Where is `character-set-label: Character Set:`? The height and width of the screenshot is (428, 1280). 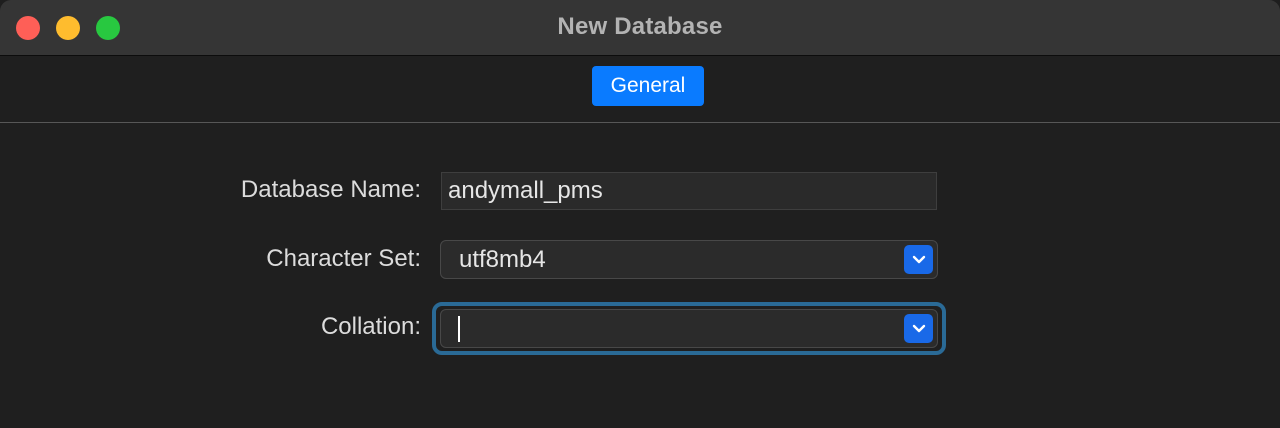 character-set-label: Character Set: is located at coordinates (343, 258).